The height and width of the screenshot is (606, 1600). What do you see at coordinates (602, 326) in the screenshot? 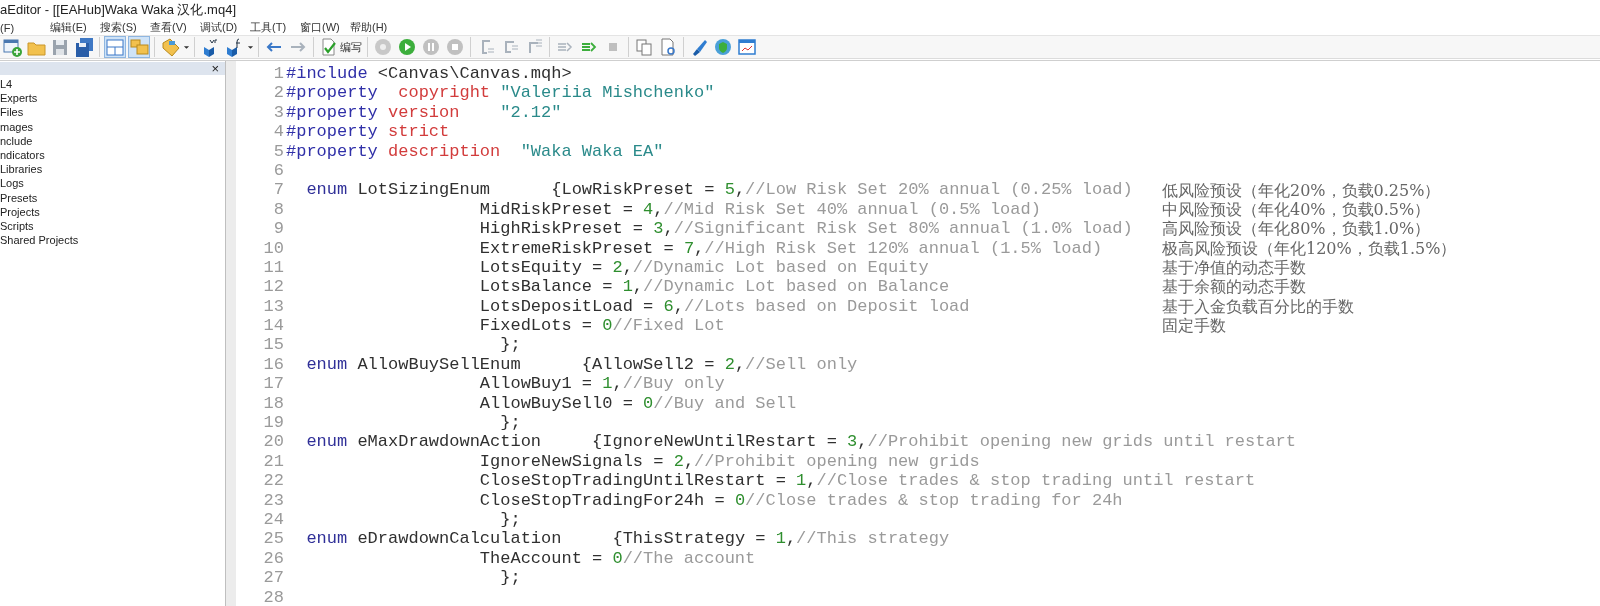
I see `code-line: FixedLots = 0//Fixed Lot` at bounding box center [602, 326].